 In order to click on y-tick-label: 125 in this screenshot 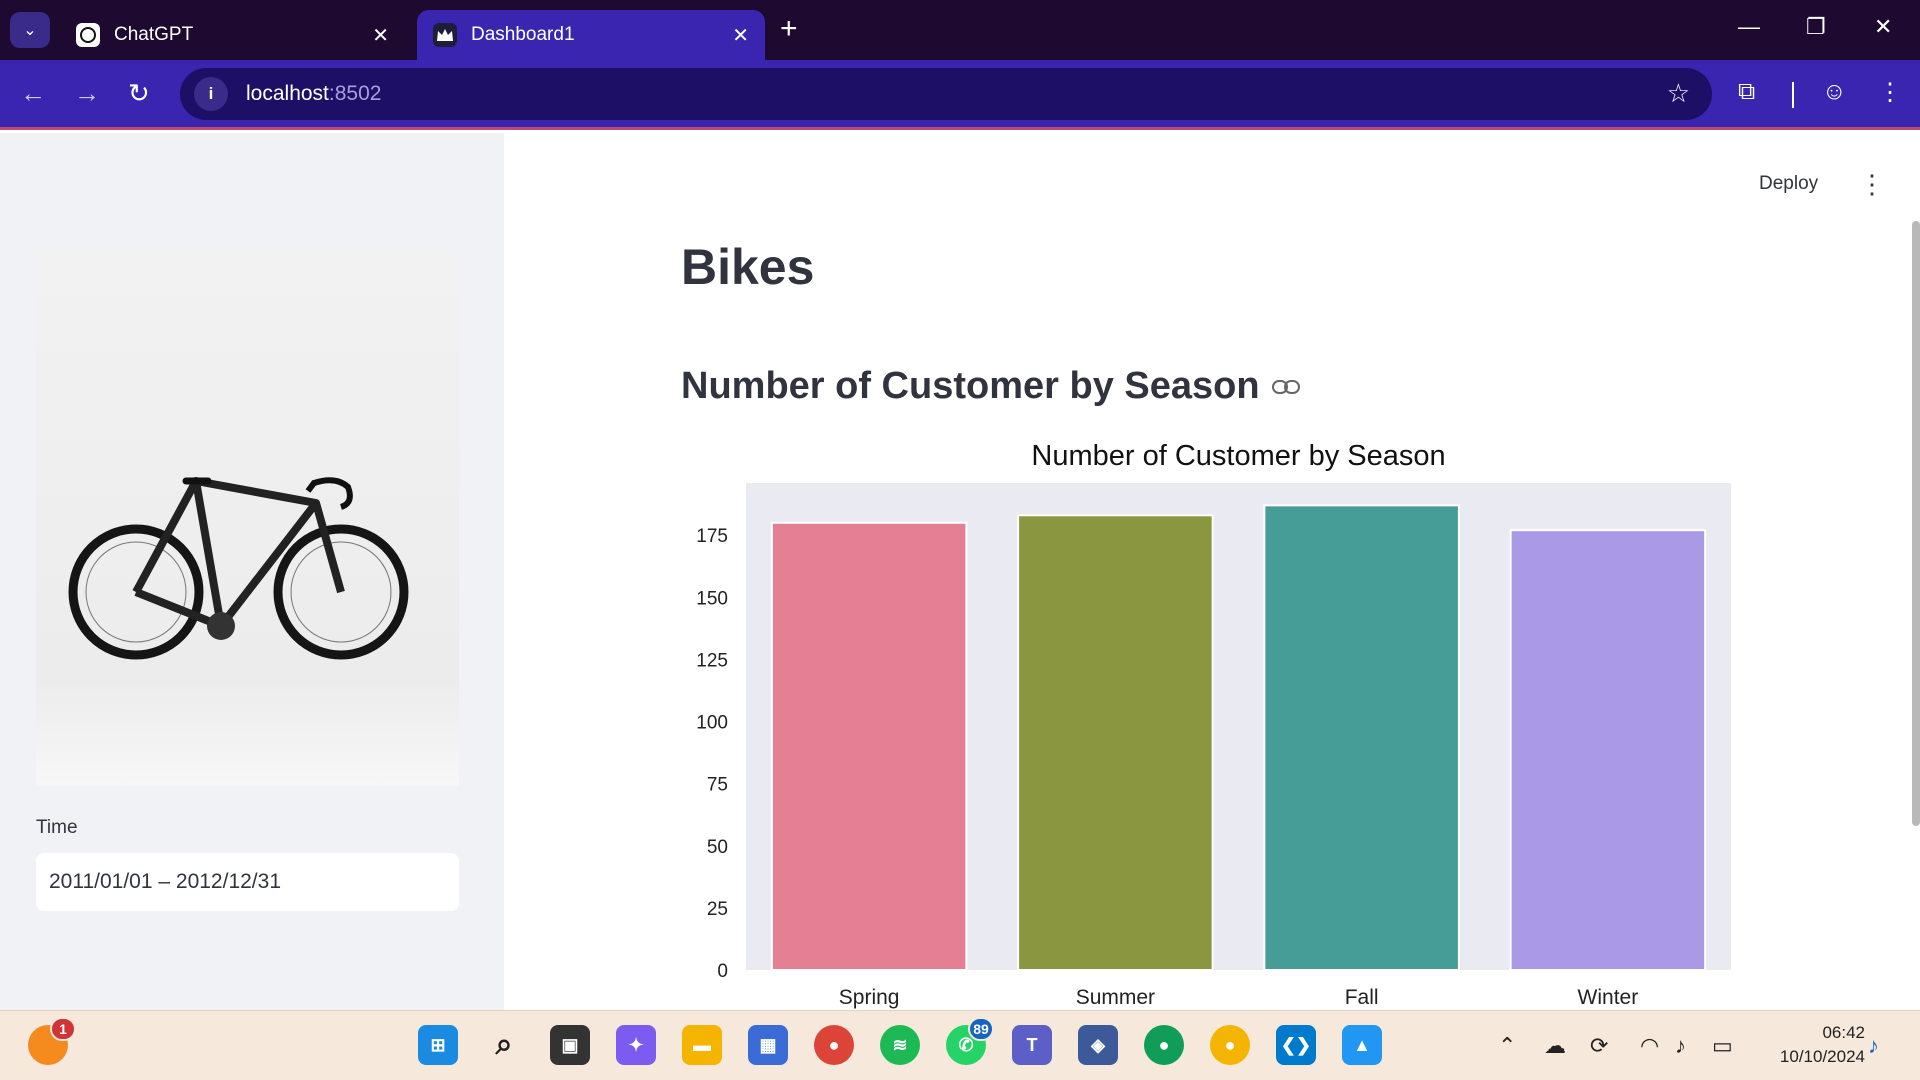, I will do `click(712, 660)`.